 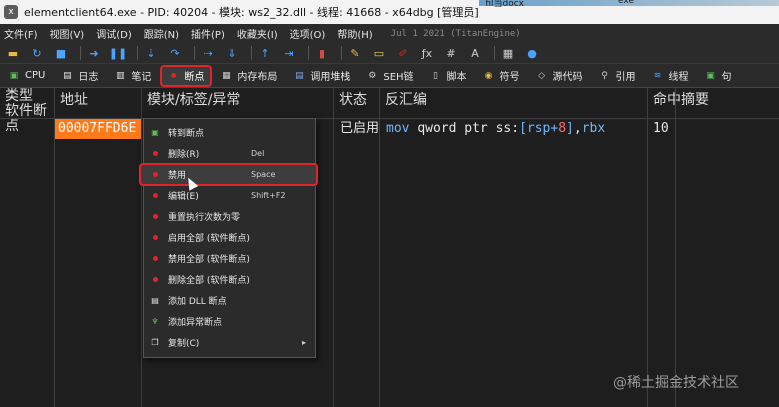 I want to click on tab-label: SEH链, so click(x=398, y=77).